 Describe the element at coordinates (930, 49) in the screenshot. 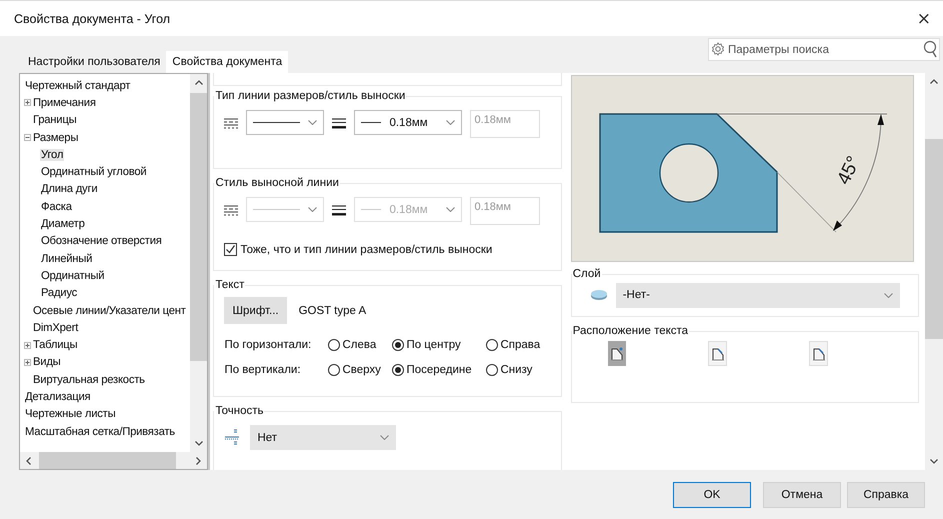

I see `search-icon` at that location.